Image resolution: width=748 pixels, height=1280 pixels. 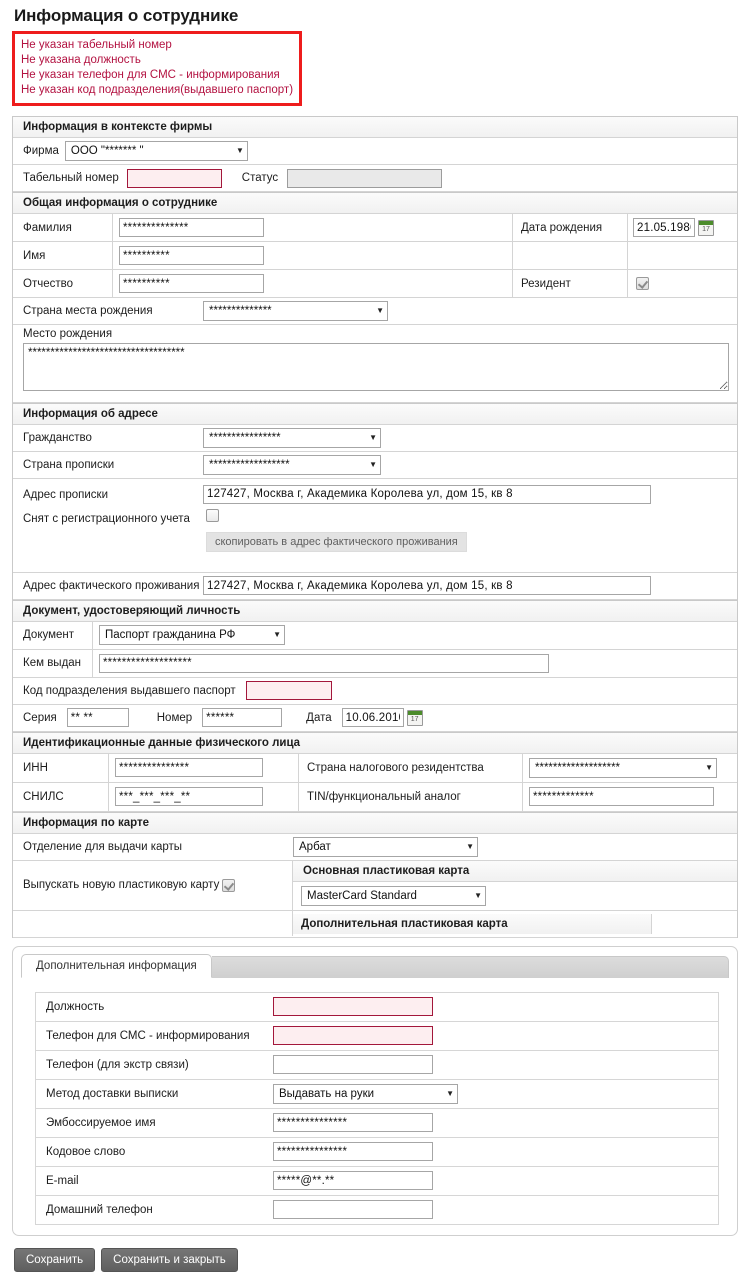 What do you see at coordinates (191, 283) in the screenshot?
I see `patronymic-input` at bounding box center [191, 283].